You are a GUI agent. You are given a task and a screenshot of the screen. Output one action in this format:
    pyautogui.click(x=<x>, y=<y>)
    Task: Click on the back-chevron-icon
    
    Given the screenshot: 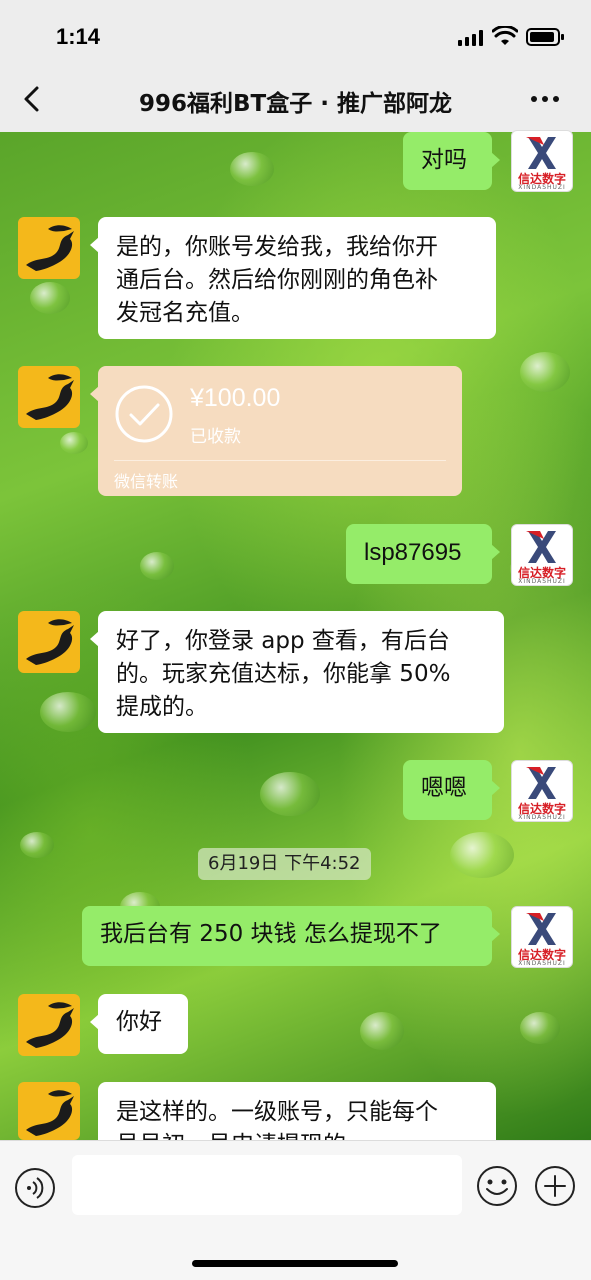 What is the action you would take?
    pyautogui.click(x=33, y=99)
    